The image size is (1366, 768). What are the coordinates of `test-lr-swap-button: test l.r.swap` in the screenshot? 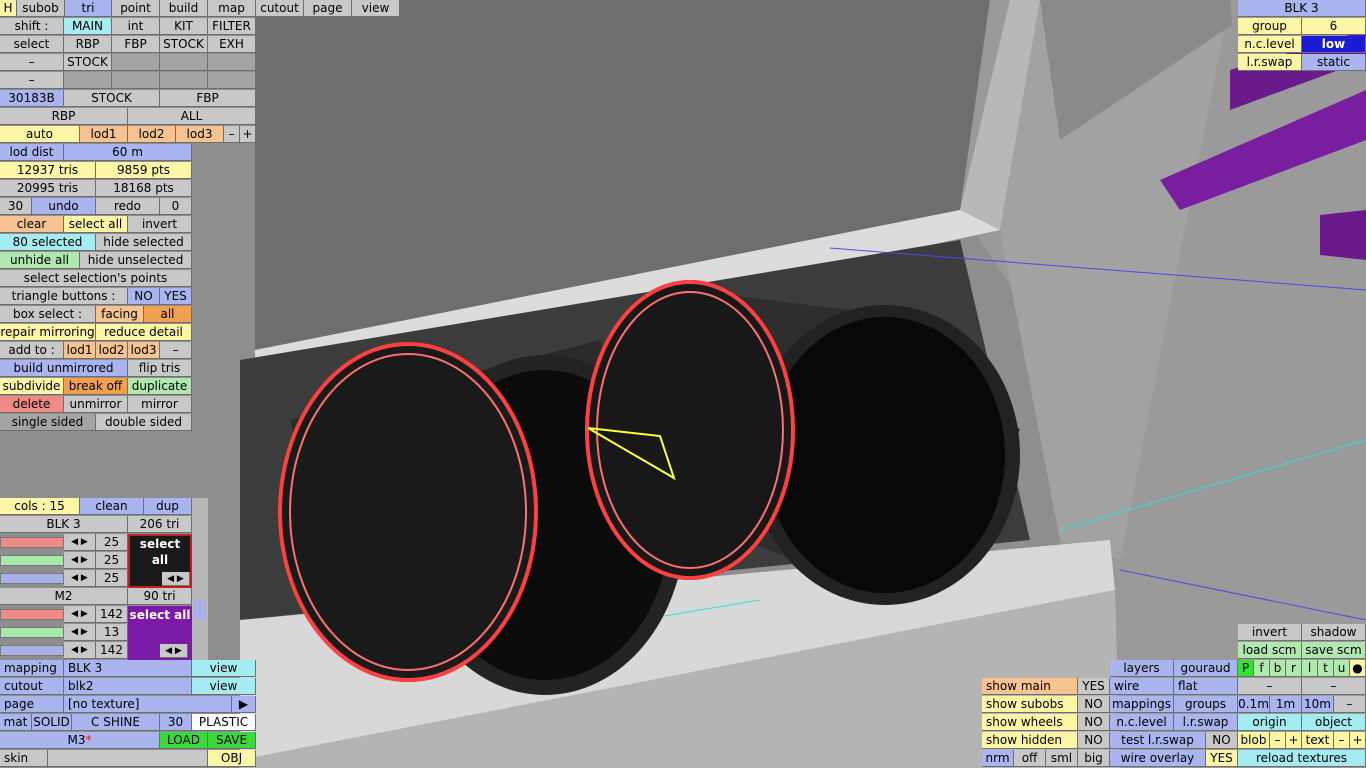 It's located at (1158, 740).